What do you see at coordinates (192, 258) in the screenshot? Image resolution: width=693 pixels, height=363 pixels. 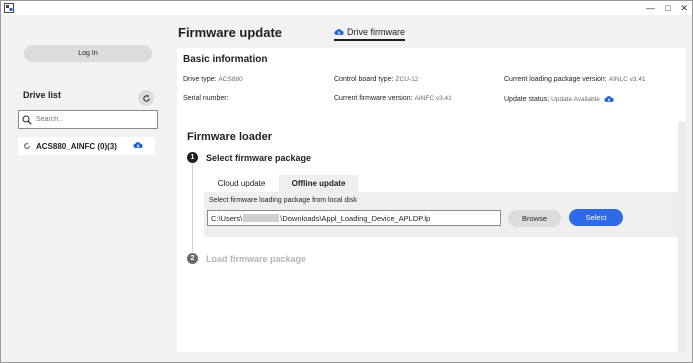 I see `step-number: 2` at bounding box center [192, 258].